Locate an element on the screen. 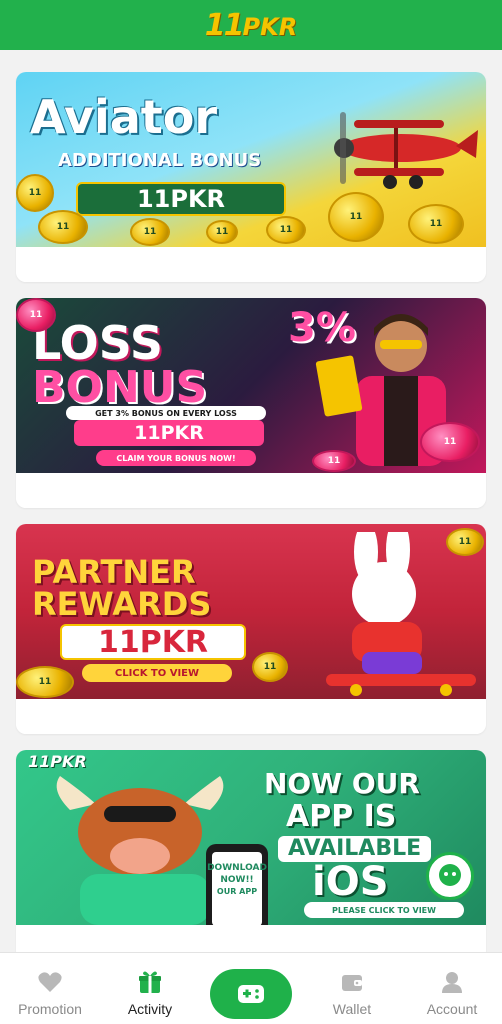 The width and height of the screenshot is (502, 1024). app-header: 11 PKR is located at coordinates (251, 25).